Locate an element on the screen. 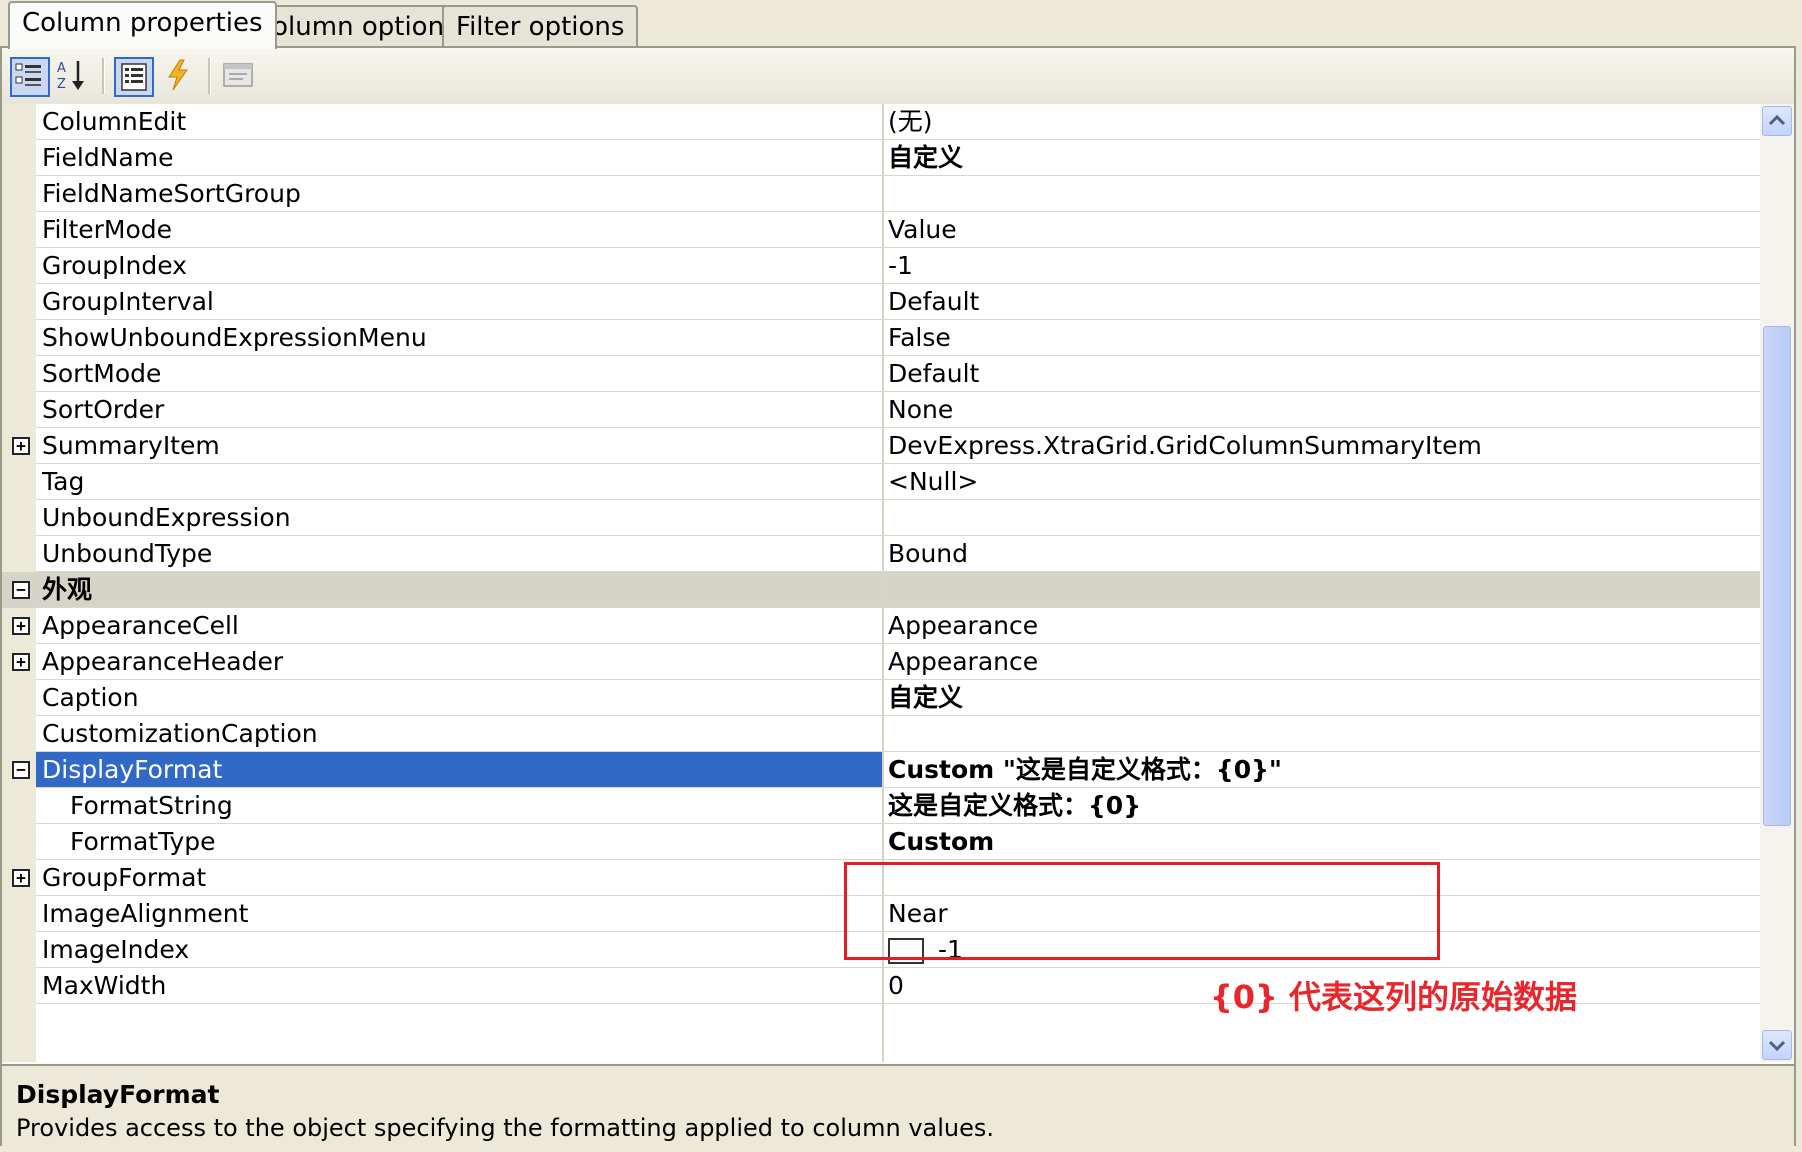 This screenshot has width=1802, height=1152. vertical-scrollbar is located at coordinates (1777, 583).